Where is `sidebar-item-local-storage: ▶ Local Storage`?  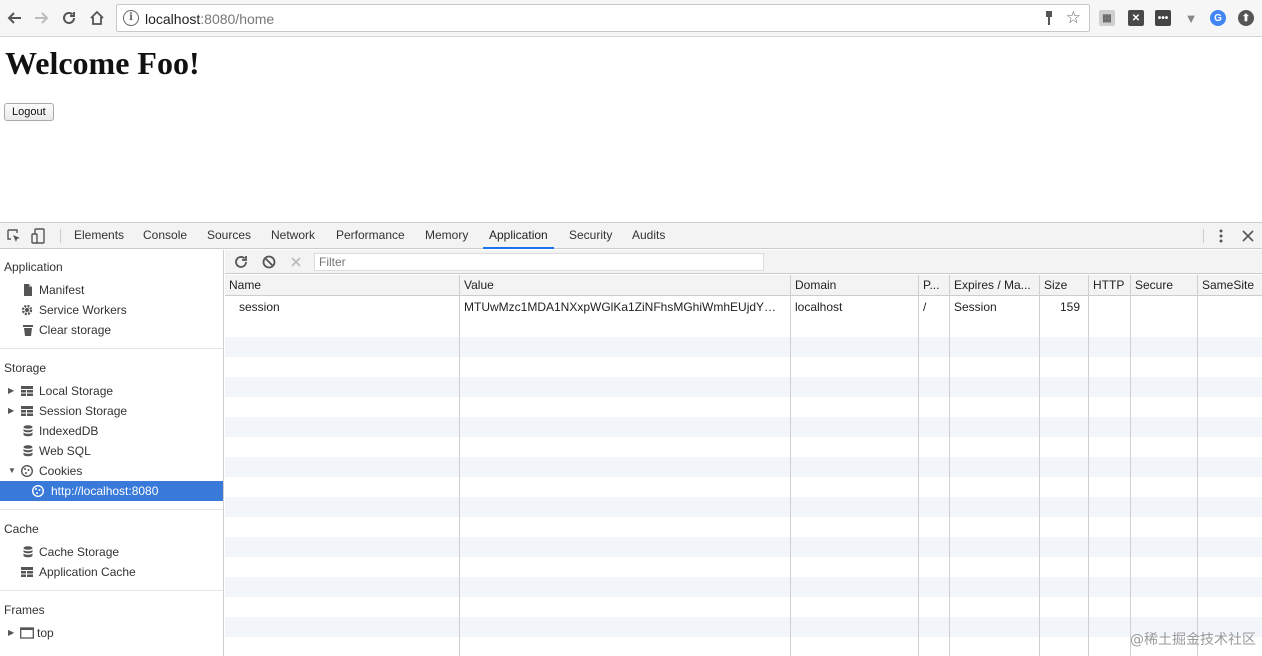 sidebar-item-local-storage: ▶ Local Storage is located at coordinates (111, 391).